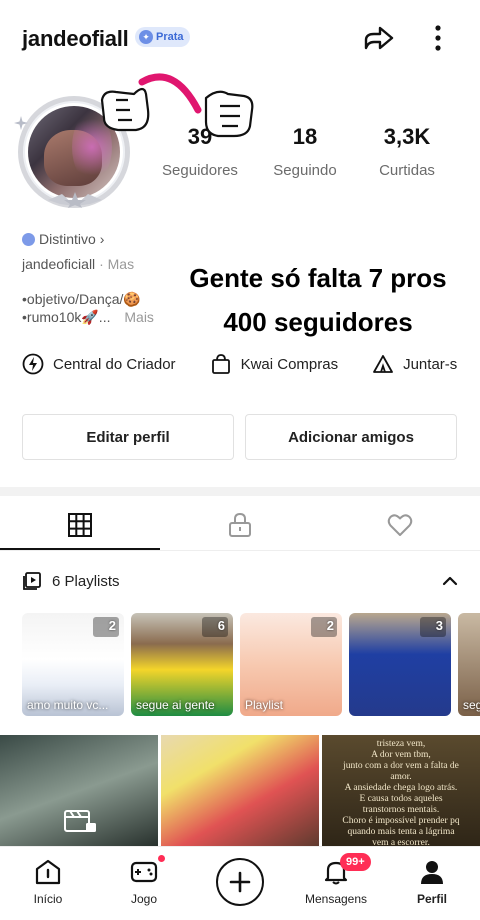  I want to click on playlist-title: Playlist, so click(264, 705).